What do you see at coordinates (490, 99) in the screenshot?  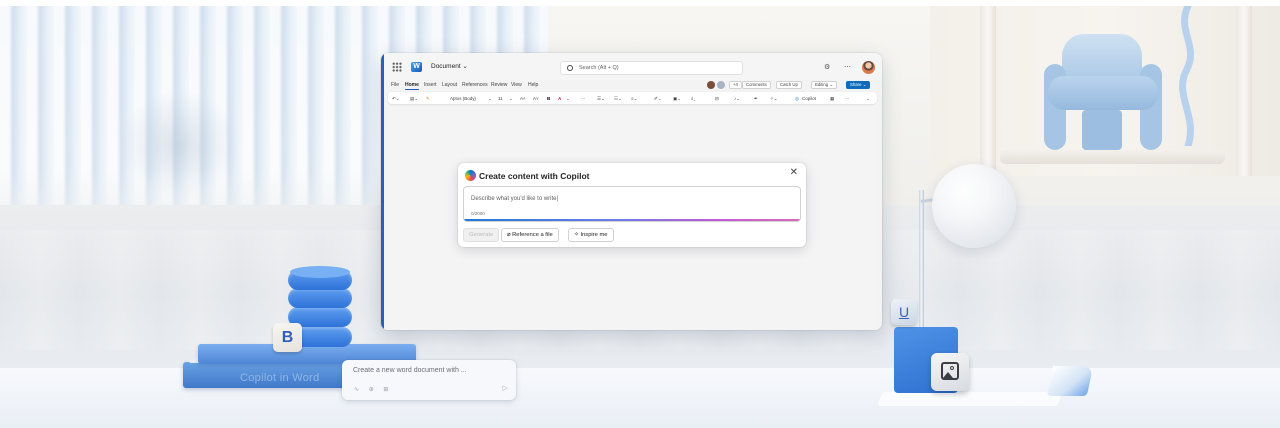 I see `font-name-chevron-icon: ⌄` at bounding box center [490, 99].